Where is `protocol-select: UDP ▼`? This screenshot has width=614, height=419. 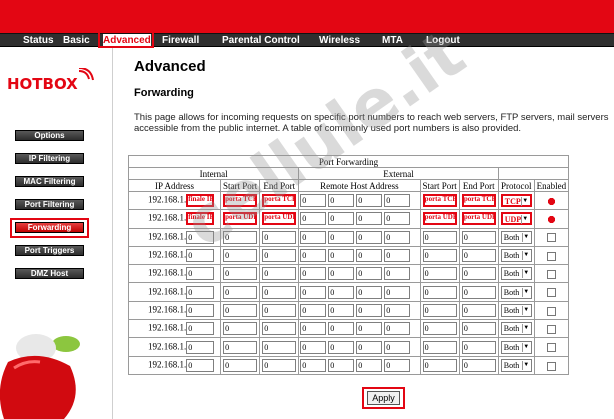 protocol-select: UDP ▼ is located at coordinates (516, 219).